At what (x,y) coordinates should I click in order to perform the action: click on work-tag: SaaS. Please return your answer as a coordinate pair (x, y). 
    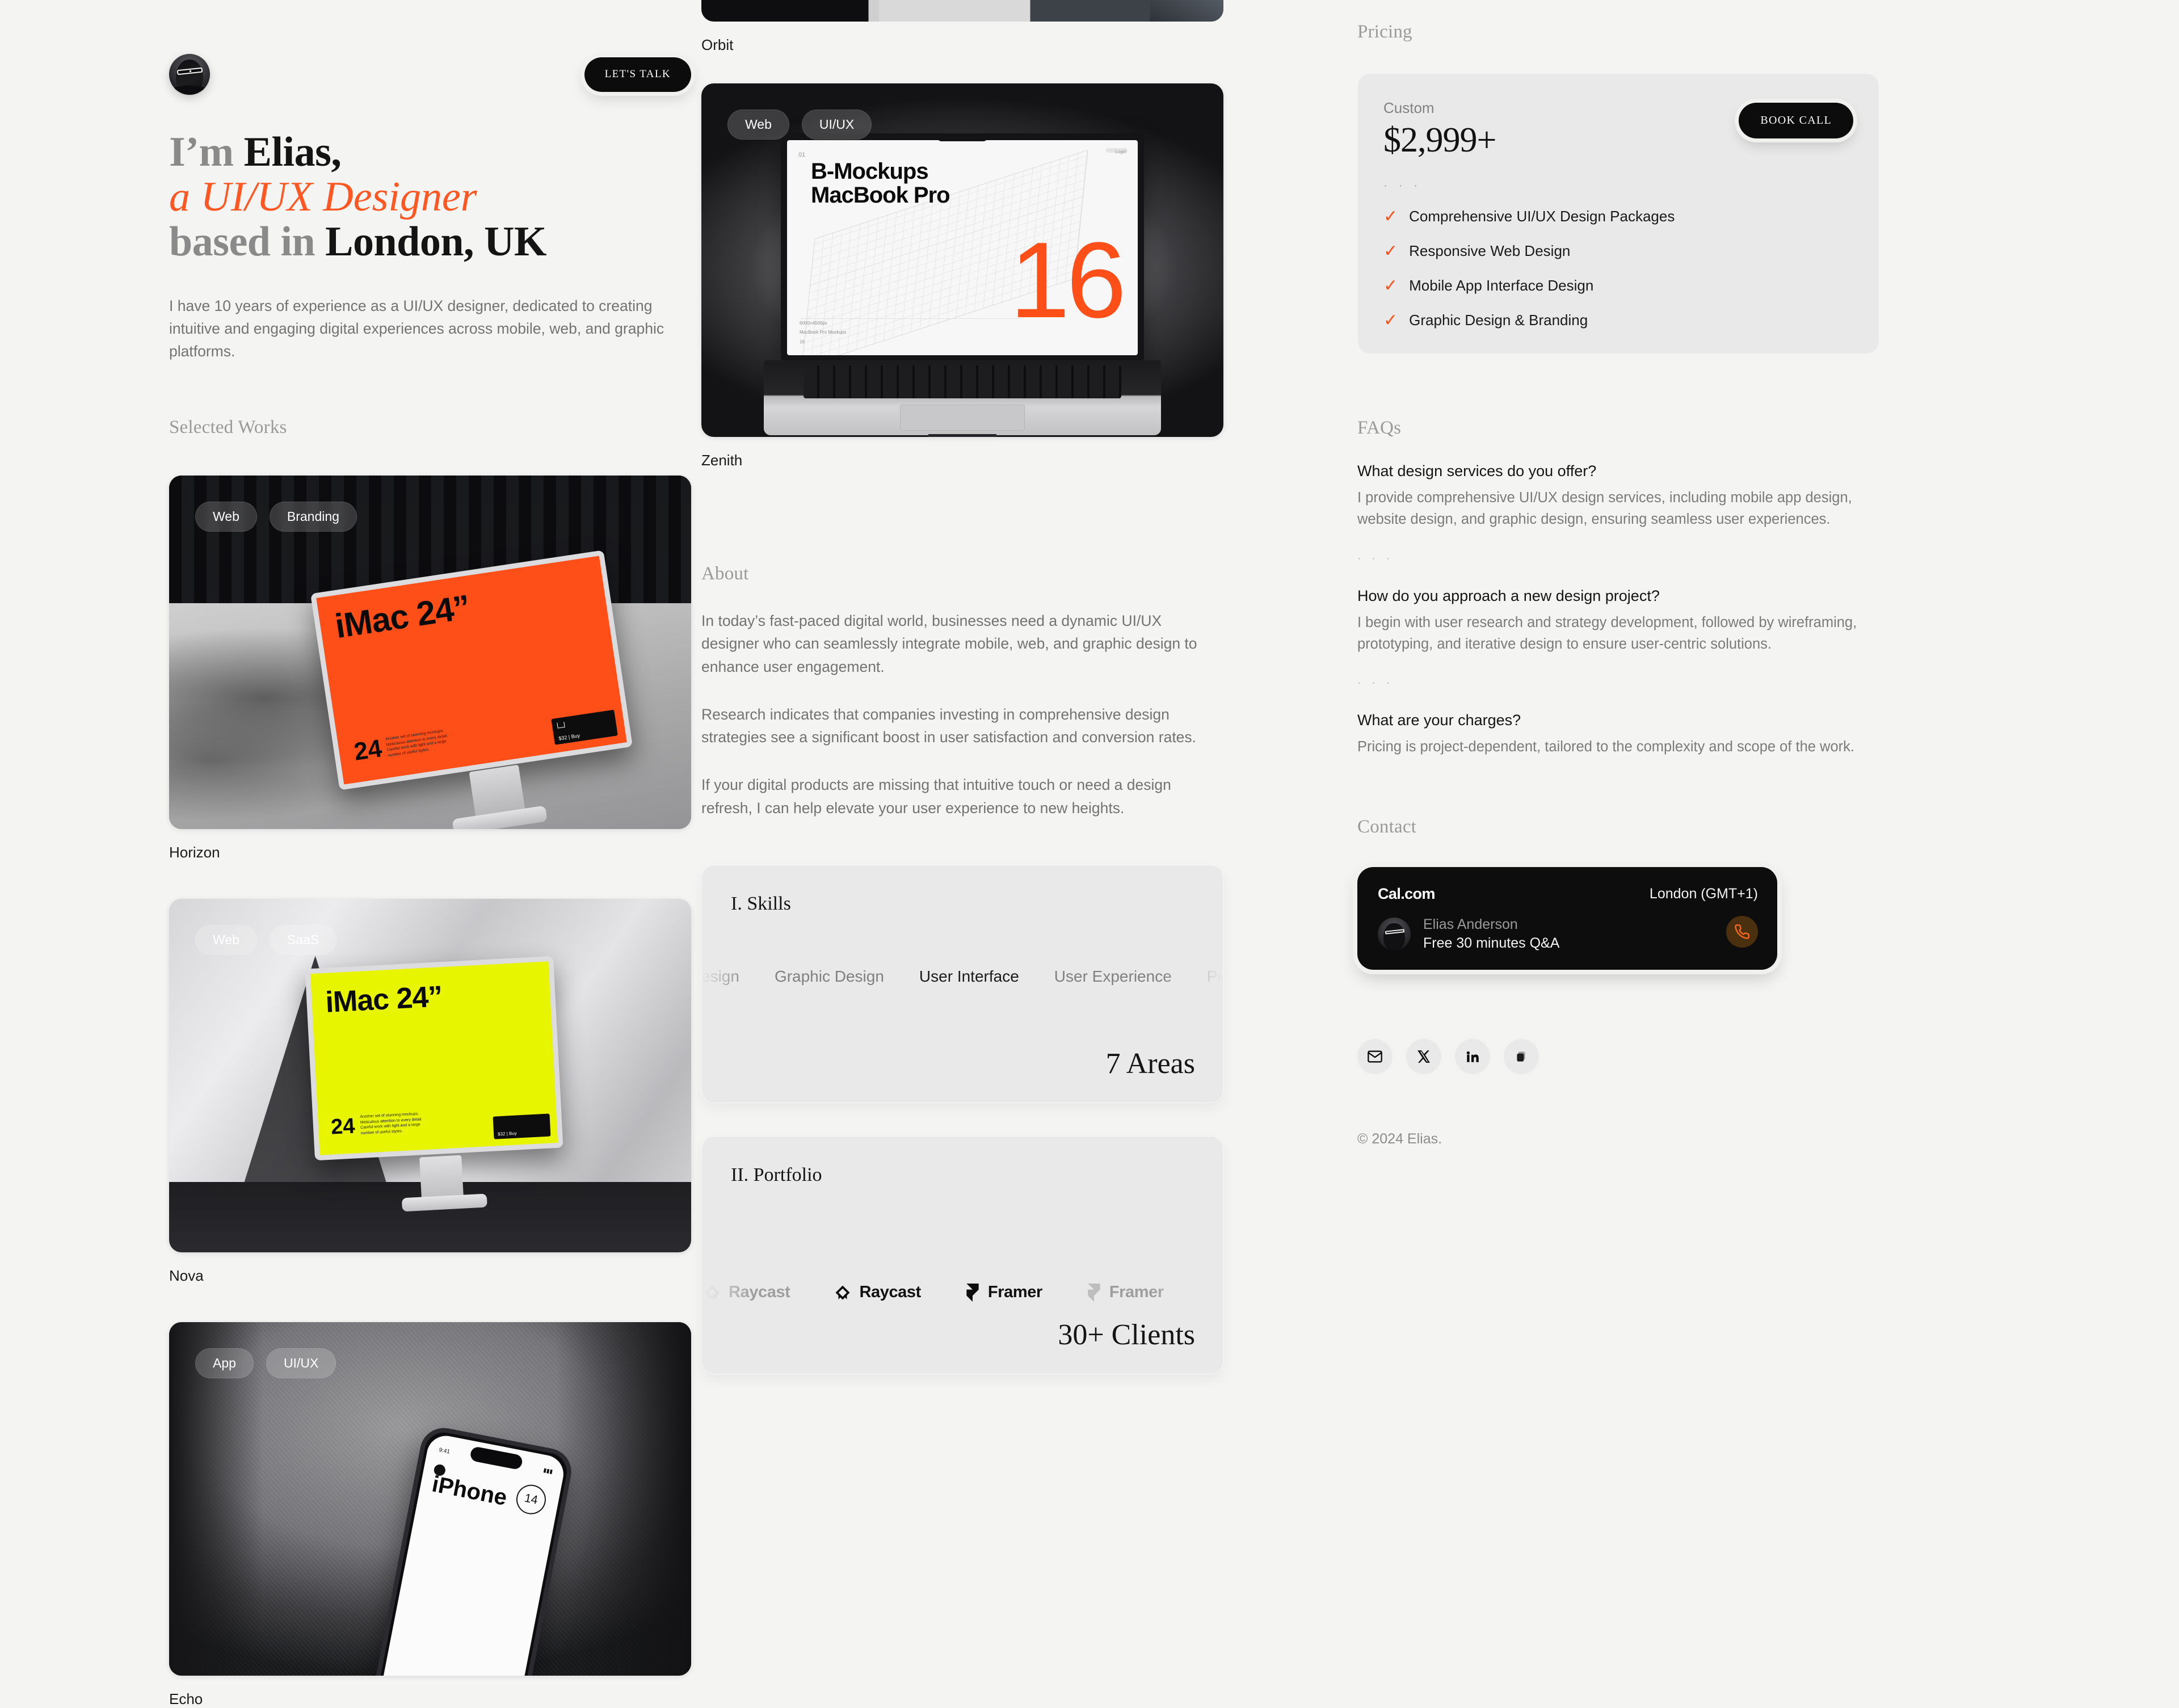
    Looking at the image, I should click on (303, 940).